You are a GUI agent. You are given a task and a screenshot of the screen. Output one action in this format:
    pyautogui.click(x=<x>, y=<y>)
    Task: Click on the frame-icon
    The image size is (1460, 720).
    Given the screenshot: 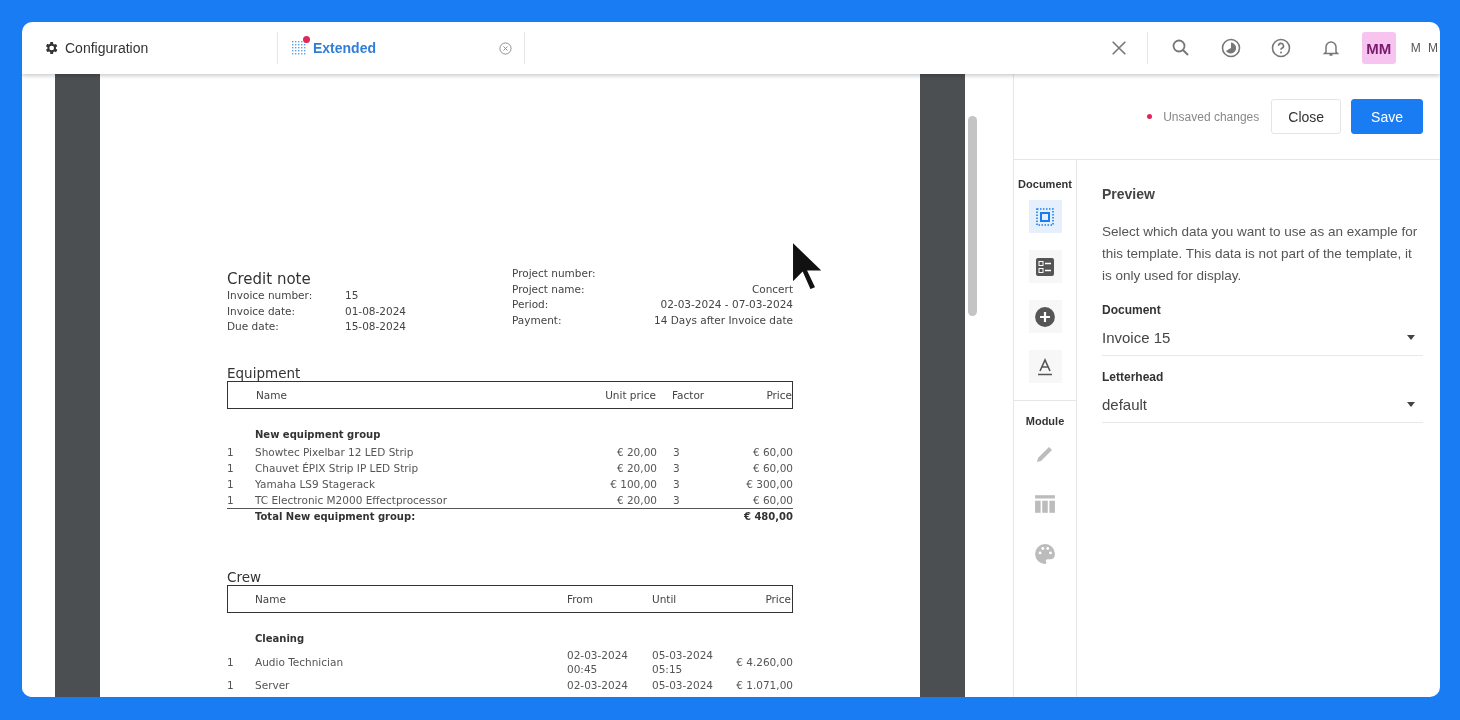 What is the action you would take?
    pyautogui.click(x=1045, y=216)
    